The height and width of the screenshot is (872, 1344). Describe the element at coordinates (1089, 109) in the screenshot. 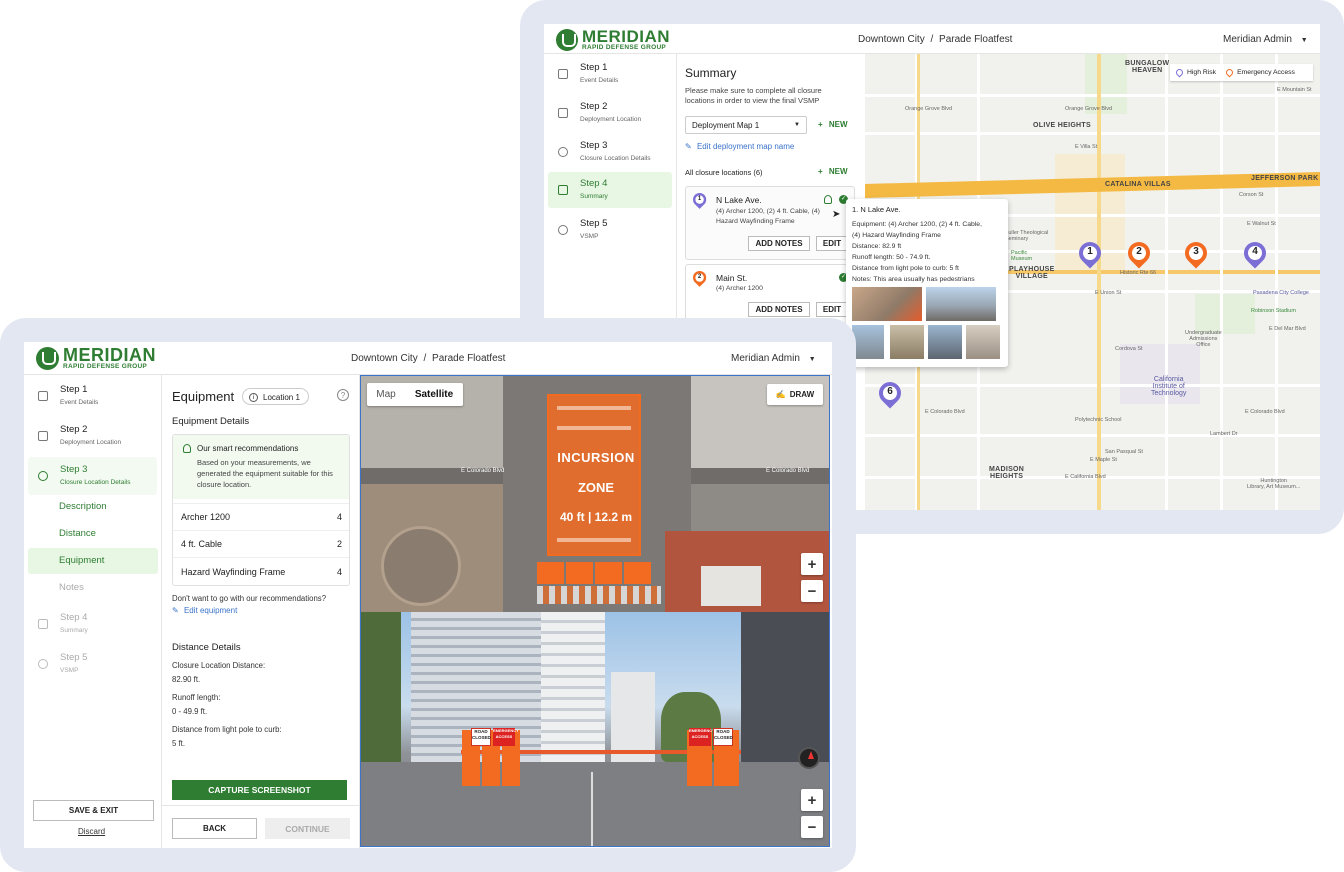

I see `map-label: Orange Grove Blvd` at that location.